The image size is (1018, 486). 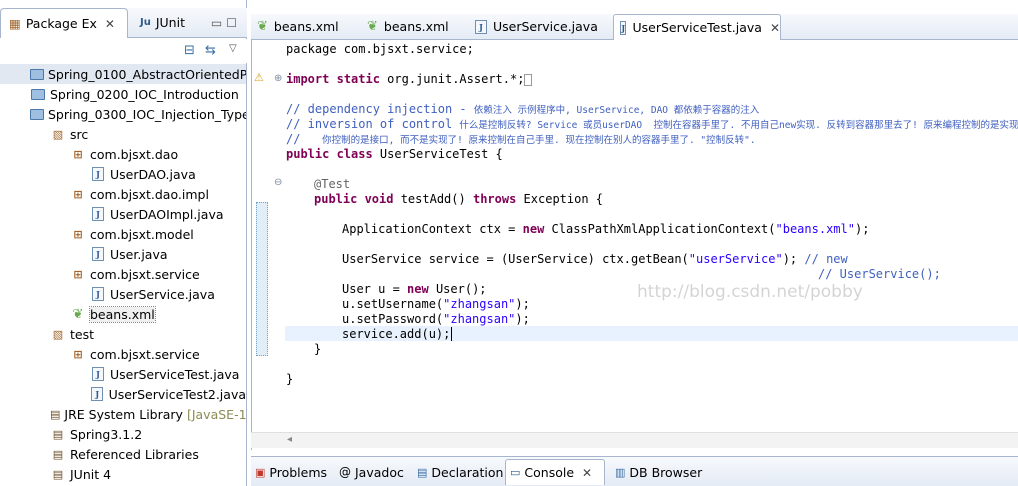 What do you see at coordinates (226, 23) in the screenshot?
I see `view-minmax-controls: ▭☐` at bounding box center [226, 23].